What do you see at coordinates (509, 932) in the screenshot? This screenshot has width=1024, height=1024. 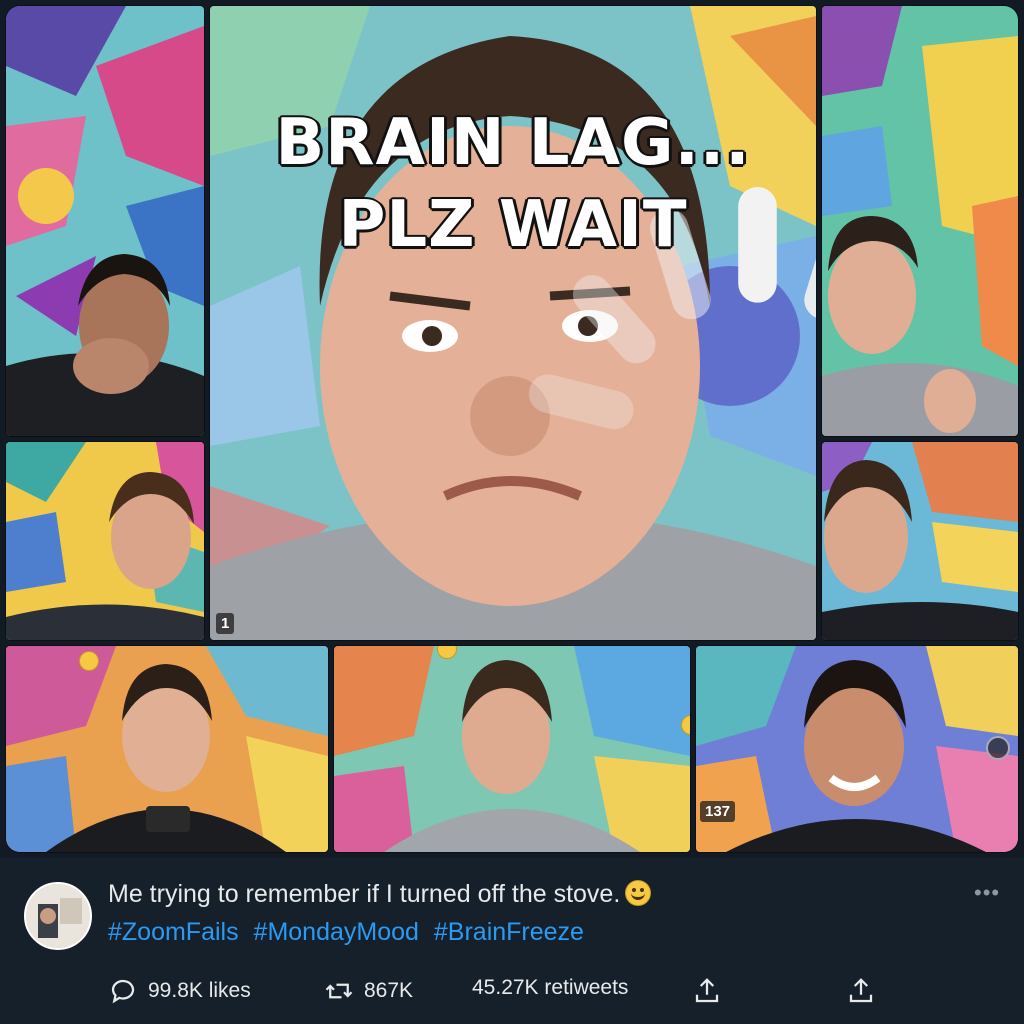 I see `hashtag-link: #BrainFreeze` at bounding box center [509, 932].